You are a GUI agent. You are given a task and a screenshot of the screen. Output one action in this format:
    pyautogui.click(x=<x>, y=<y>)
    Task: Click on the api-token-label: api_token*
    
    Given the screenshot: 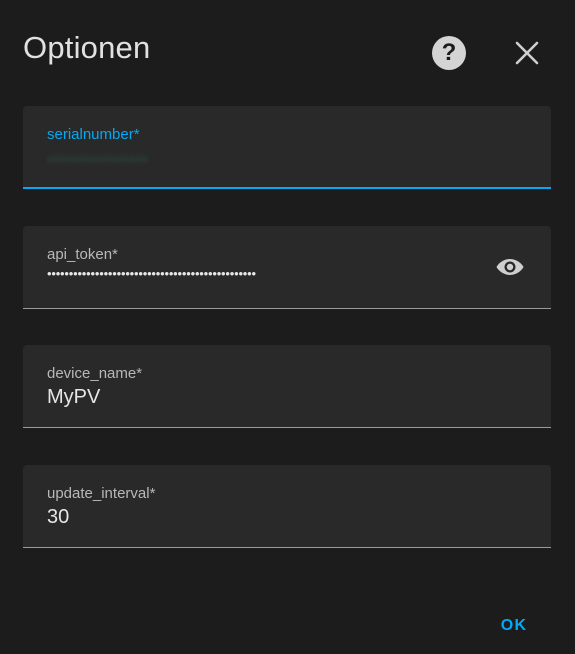 What is the action you would take?
    pyautogui.click(x=82, y=254)
    